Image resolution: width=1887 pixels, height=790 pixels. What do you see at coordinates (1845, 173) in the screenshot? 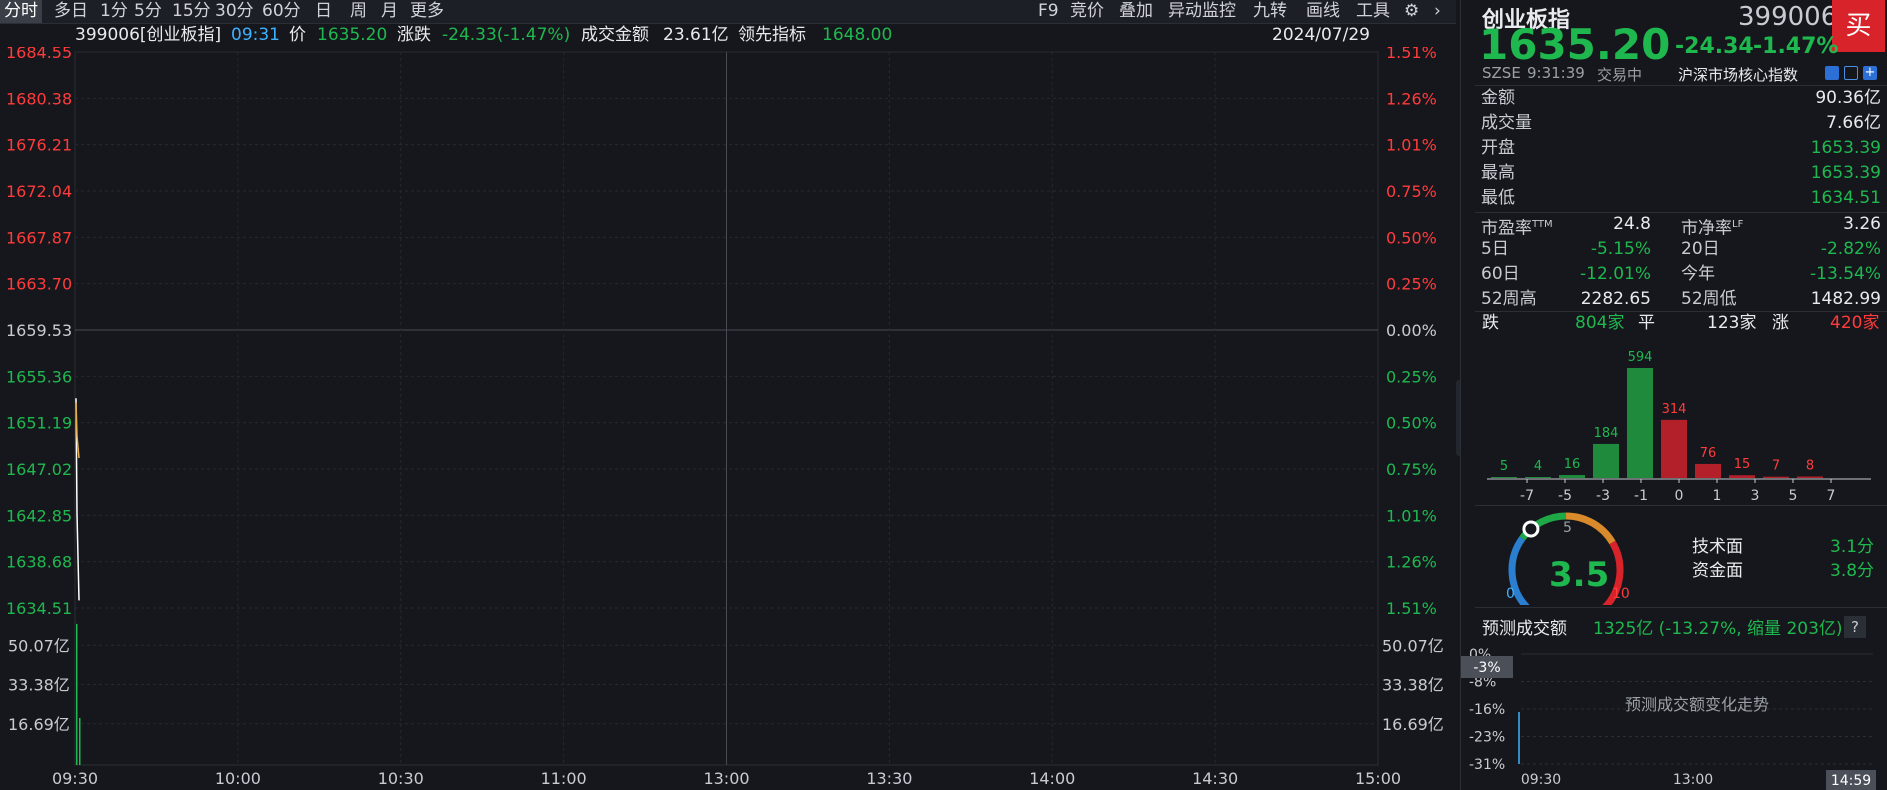
I see `quote-row-value: 1653.39` at bounding box center [1845, 173].